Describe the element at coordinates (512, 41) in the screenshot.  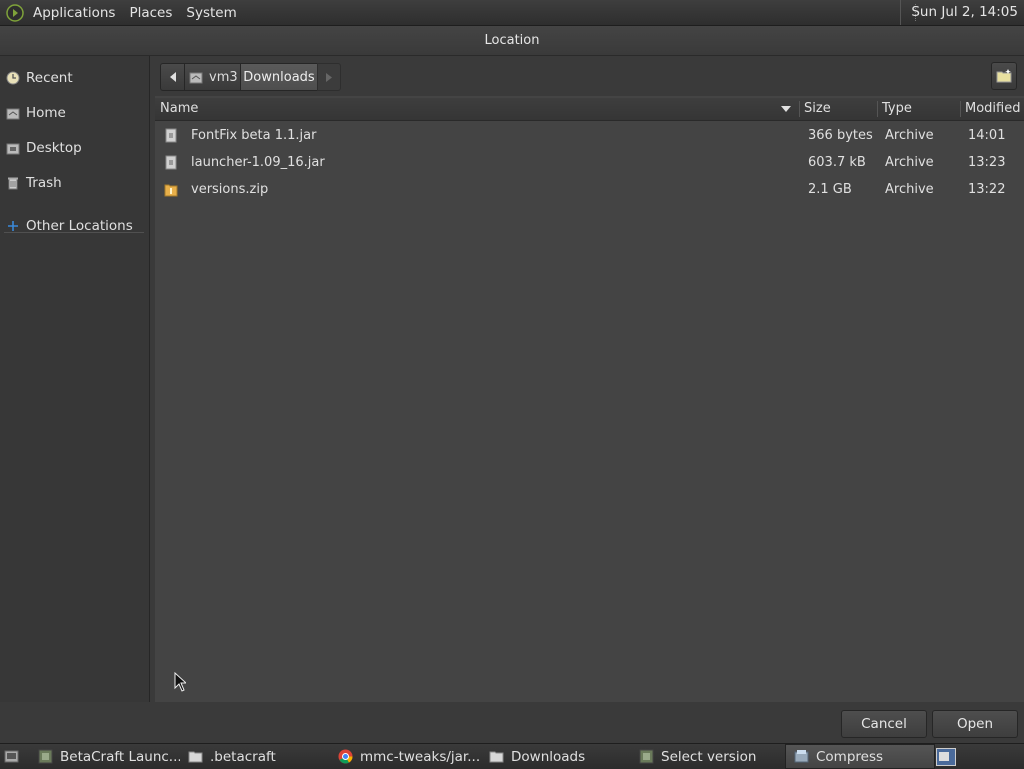
I see `dialog-title: Location` at that location.